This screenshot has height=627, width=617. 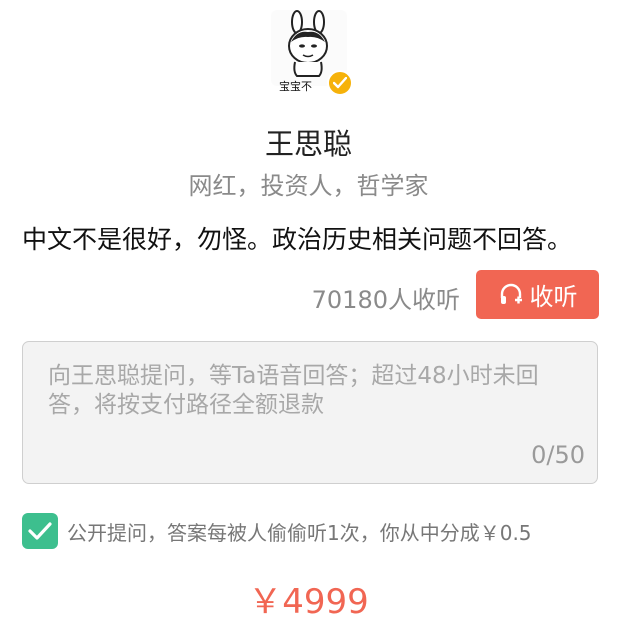 What do you see at coordinates (511, 293) in the screenshot?
I see `headphones-icon` at bounding box center [511, 293].